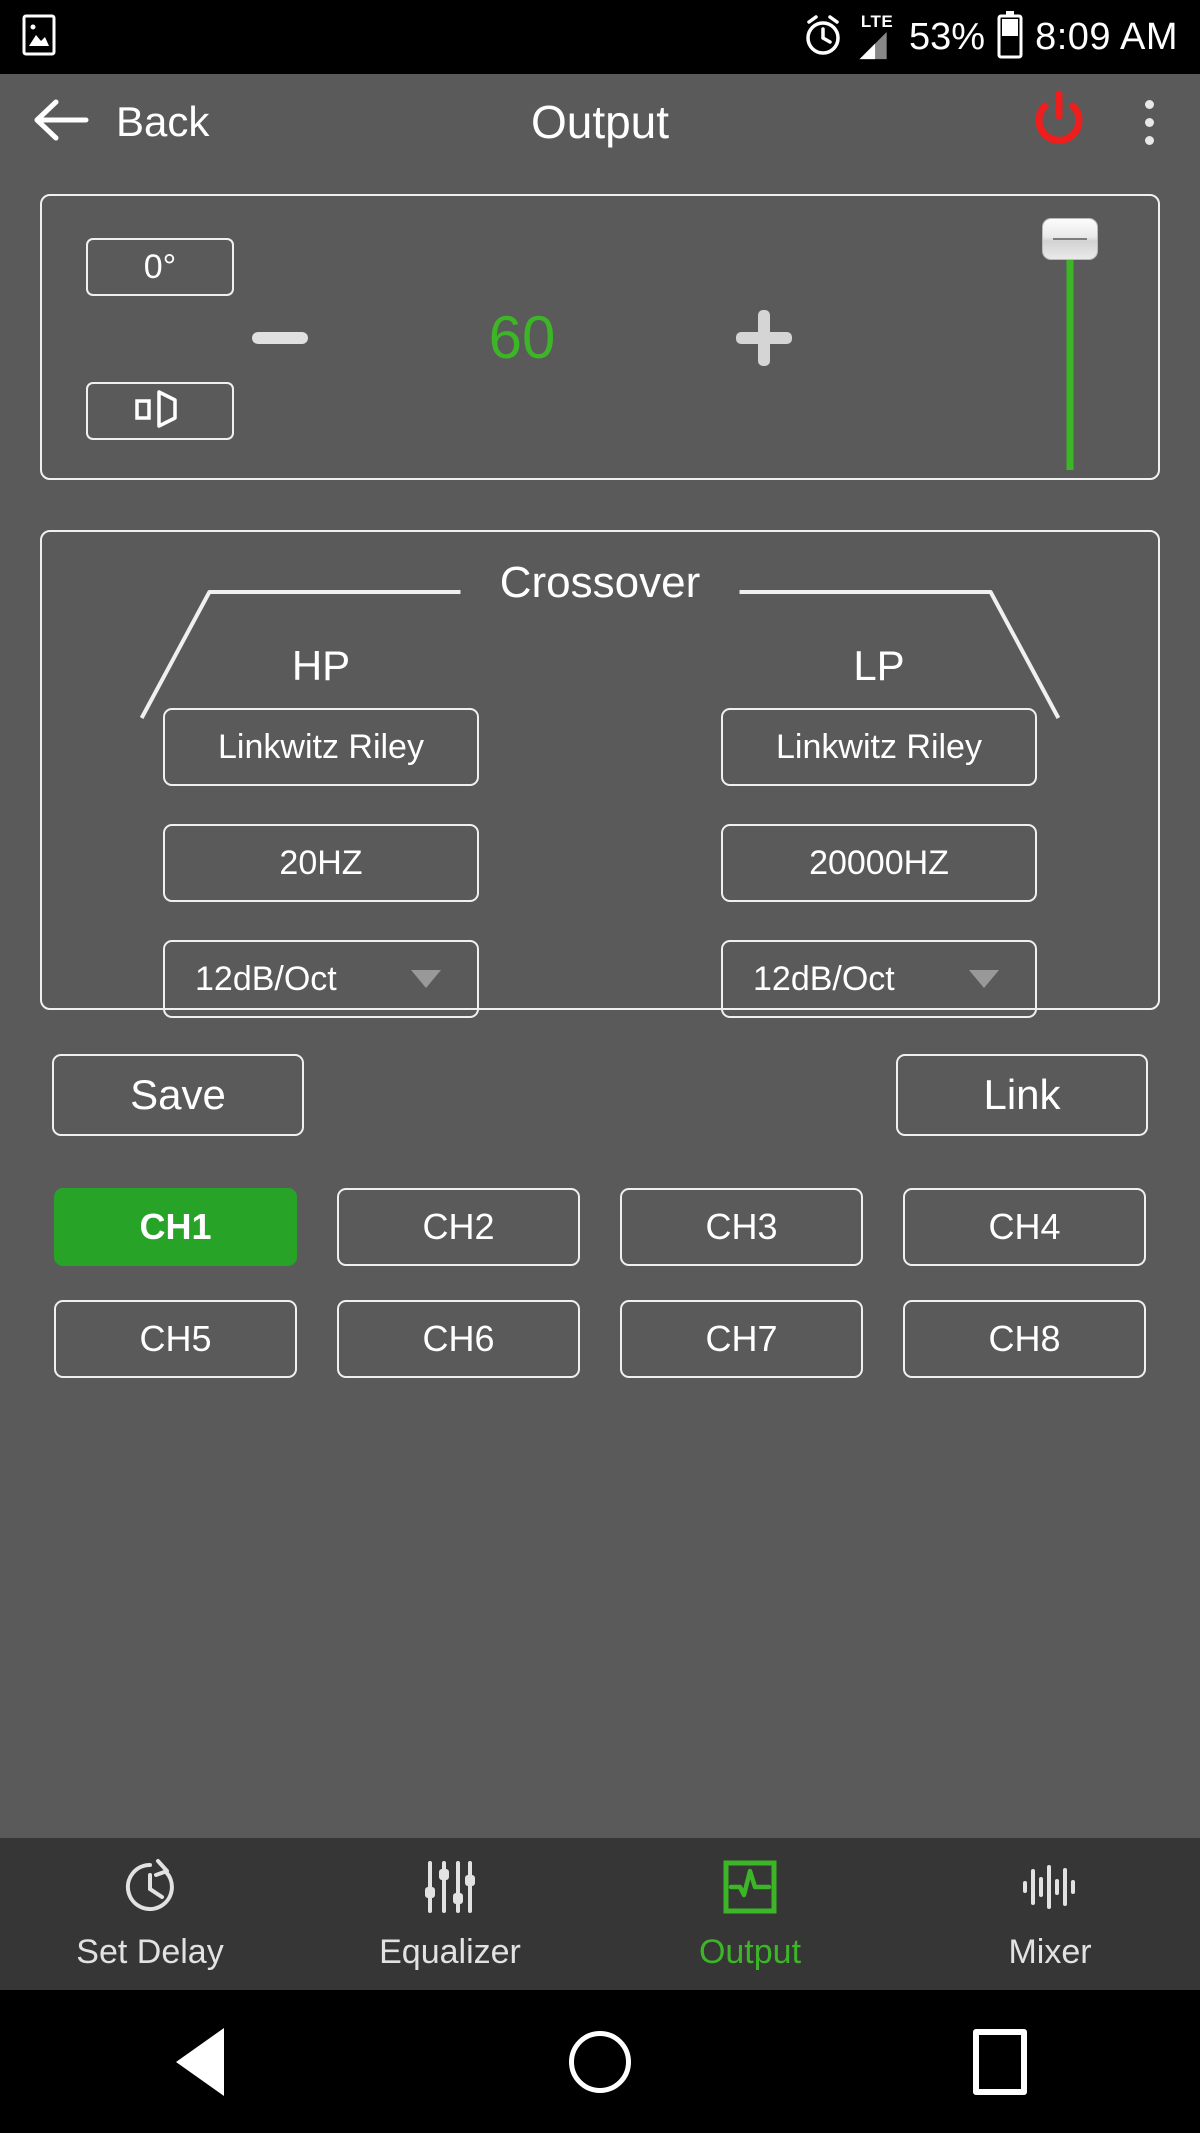 The height and width of the screenshot is (2133, 1200). I want to click on channel-button-ch6: CH6, so click(458, 1339).